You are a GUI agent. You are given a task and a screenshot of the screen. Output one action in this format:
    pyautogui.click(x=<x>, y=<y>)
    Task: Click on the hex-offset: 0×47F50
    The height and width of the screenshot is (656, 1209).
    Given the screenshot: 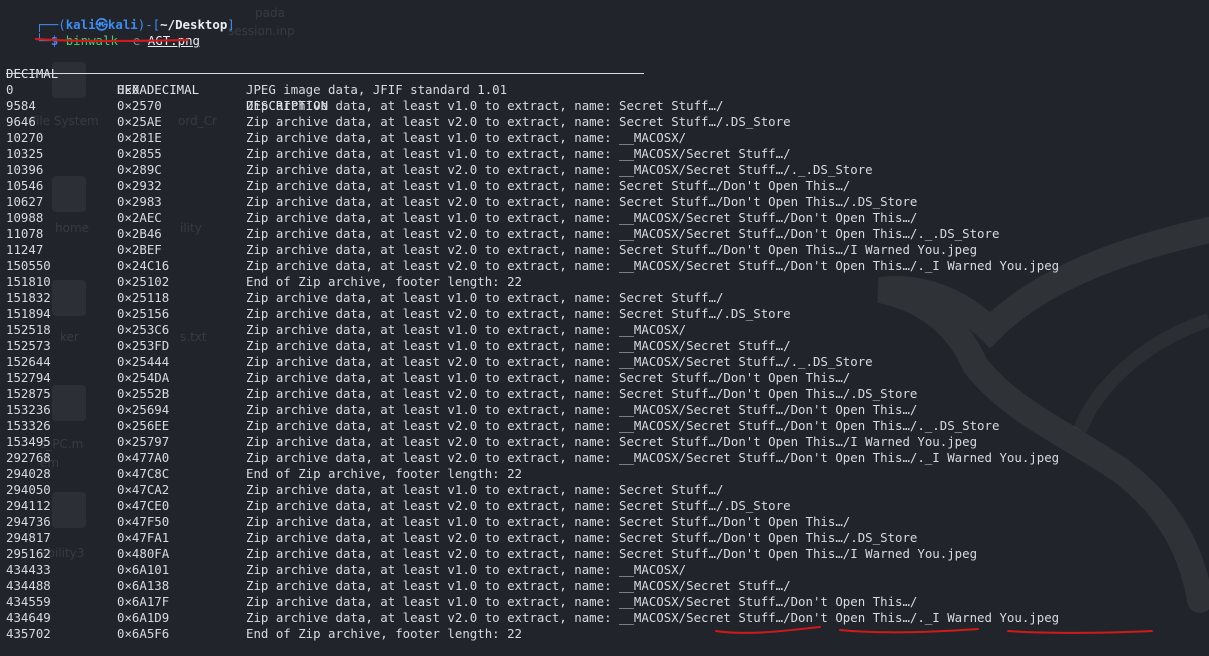 What is the action you would take?
    pyautogui.click(x=143, y=521)
    